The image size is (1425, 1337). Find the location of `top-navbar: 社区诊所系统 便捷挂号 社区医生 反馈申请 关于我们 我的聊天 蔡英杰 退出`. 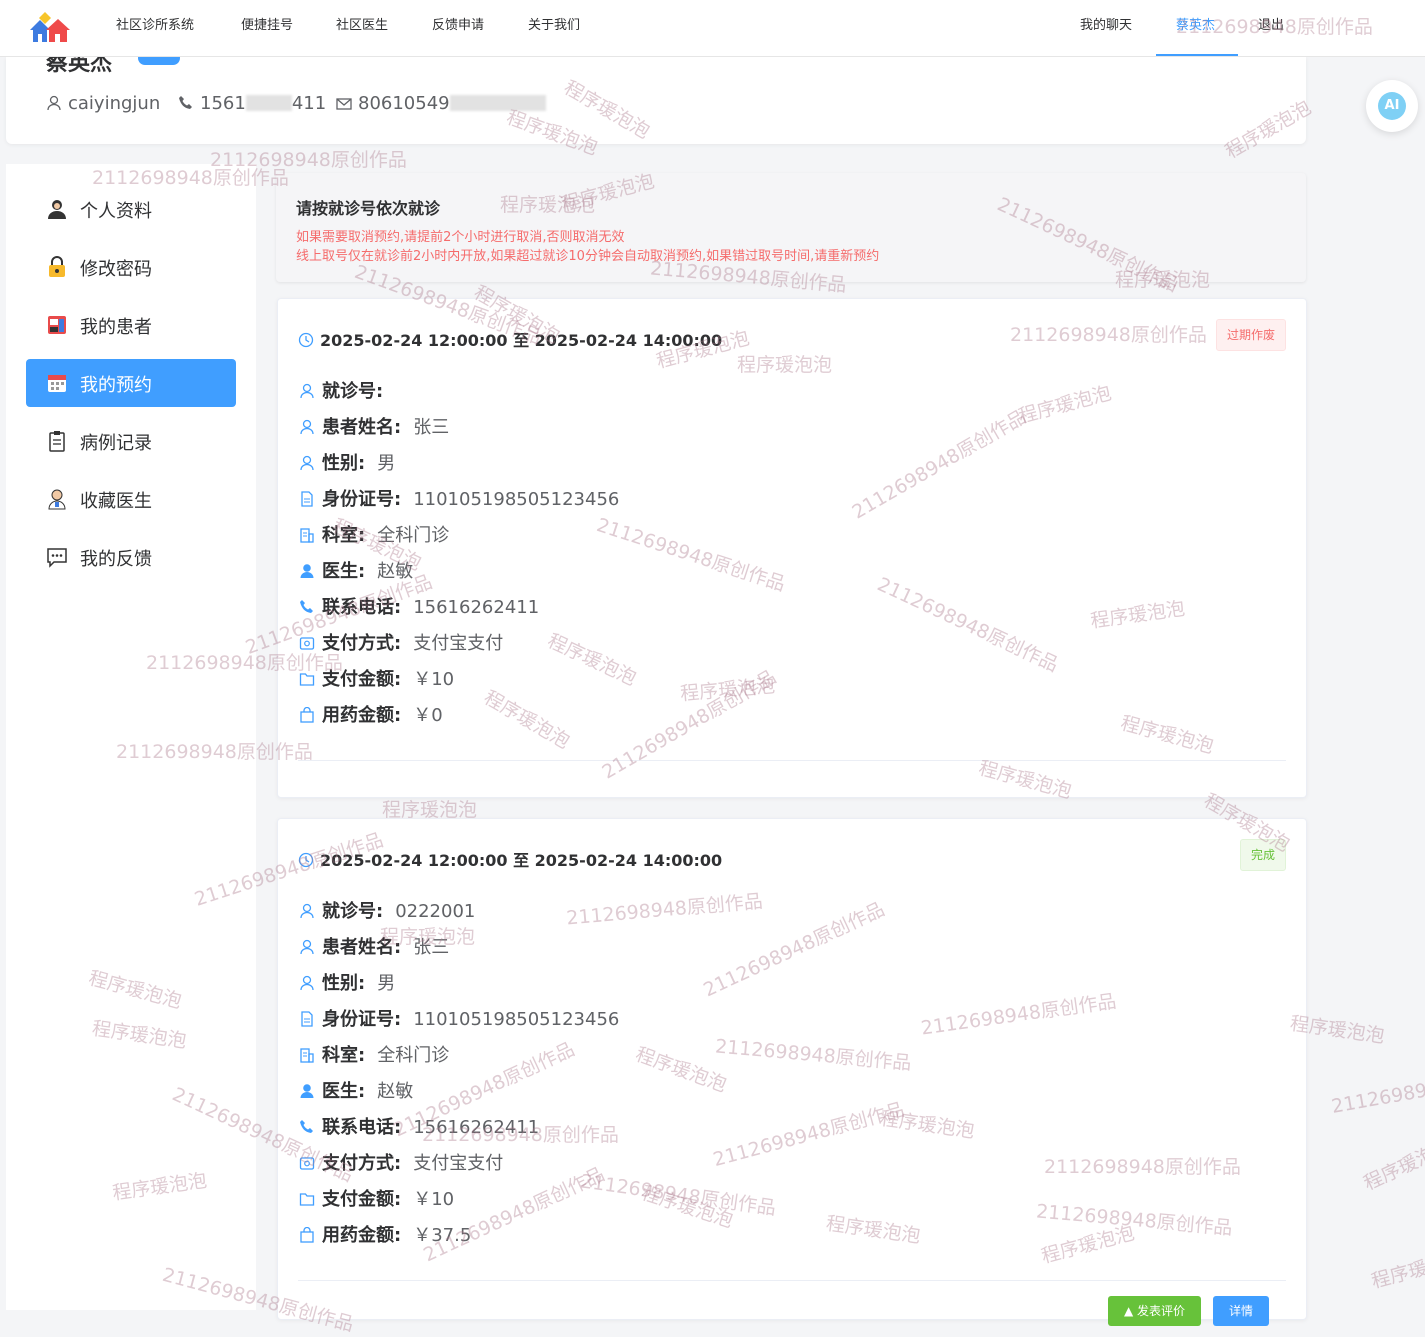

top-navbar: 社区诊所系统 便捷挂号 社区医生 反馈申请 关于我们 我的聊天 蔡英杰 退出 is located at coordinates (712, 28).